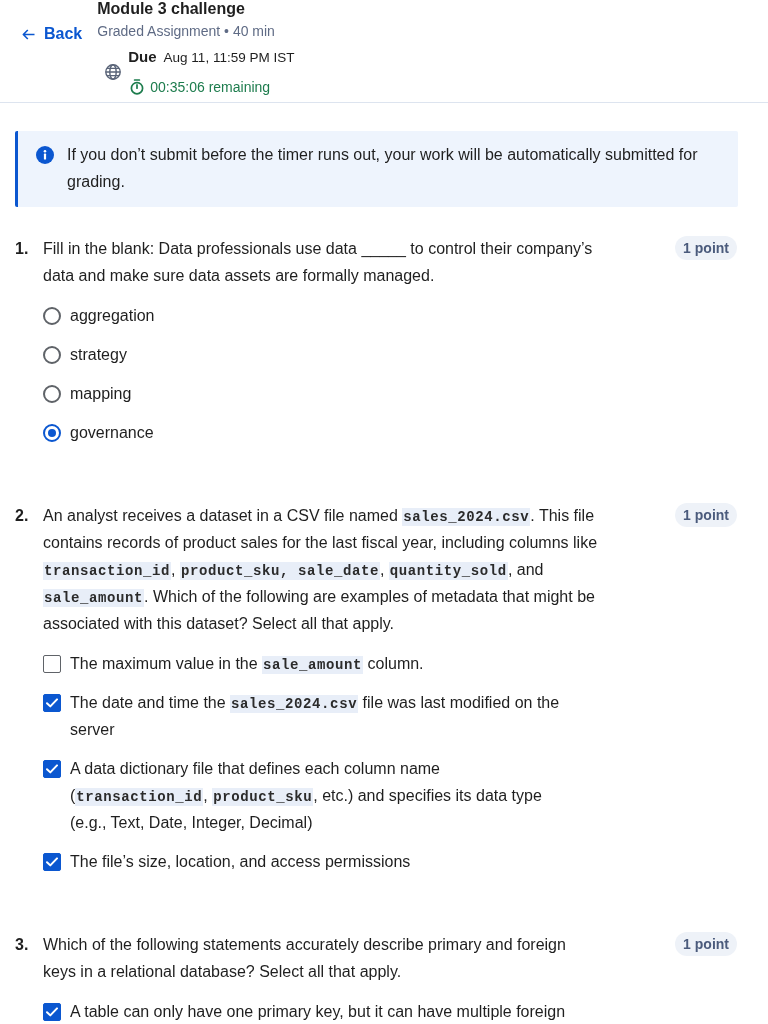 This screenshot has height=1024, width=768. I want to click on option-label: strategy, so click(98, 355).